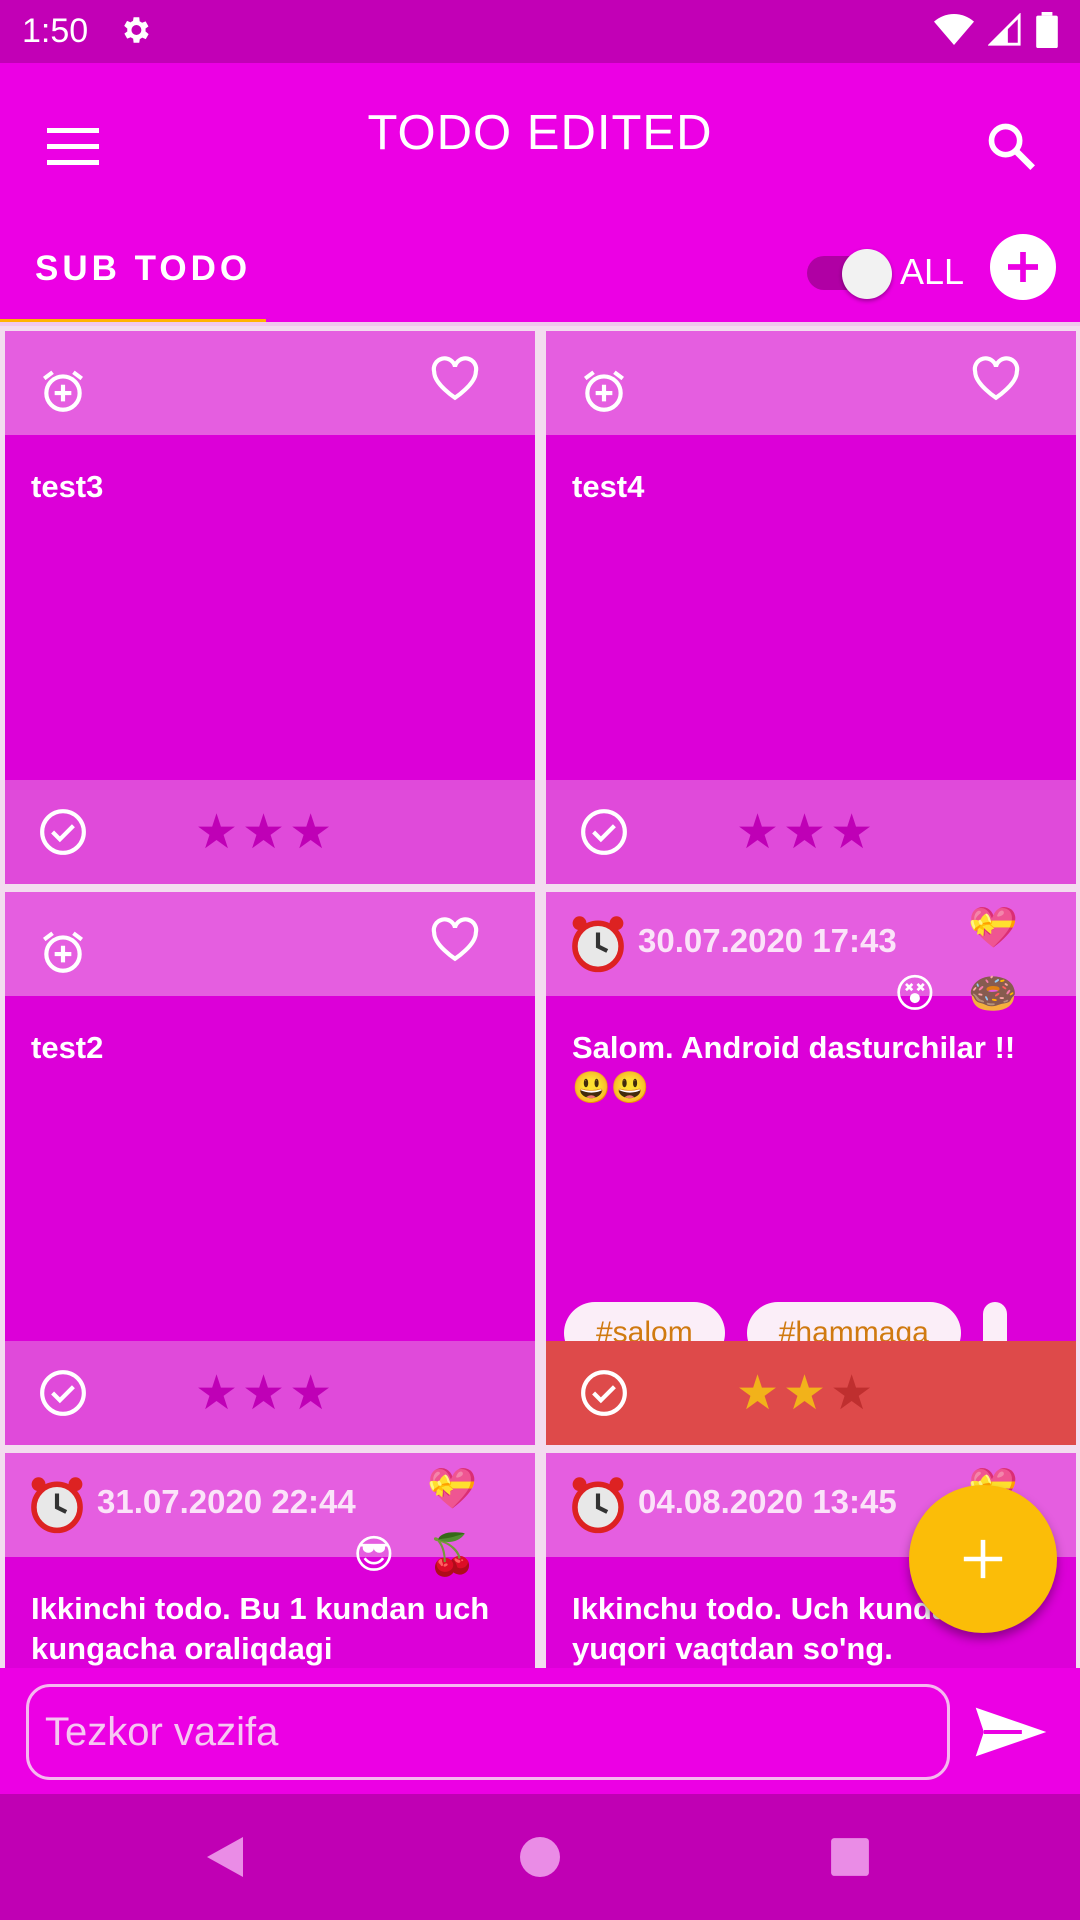  I want to click on quick-task-input, so click(488, 1732).